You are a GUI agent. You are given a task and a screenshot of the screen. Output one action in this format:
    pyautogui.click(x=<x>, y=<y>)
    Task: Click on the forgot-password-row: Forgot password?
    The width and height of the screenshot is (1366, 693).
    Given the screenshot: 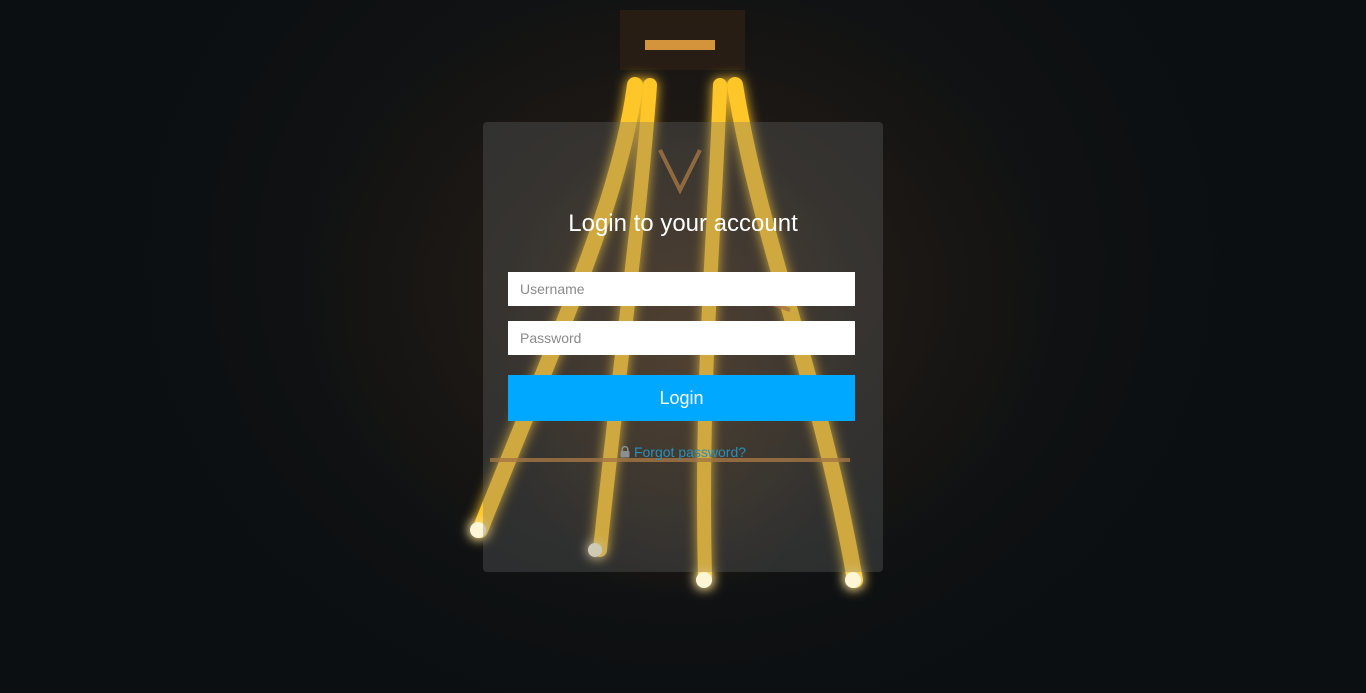 What is the action you would take?
    pyautogui.click(x=683, y=452)
    